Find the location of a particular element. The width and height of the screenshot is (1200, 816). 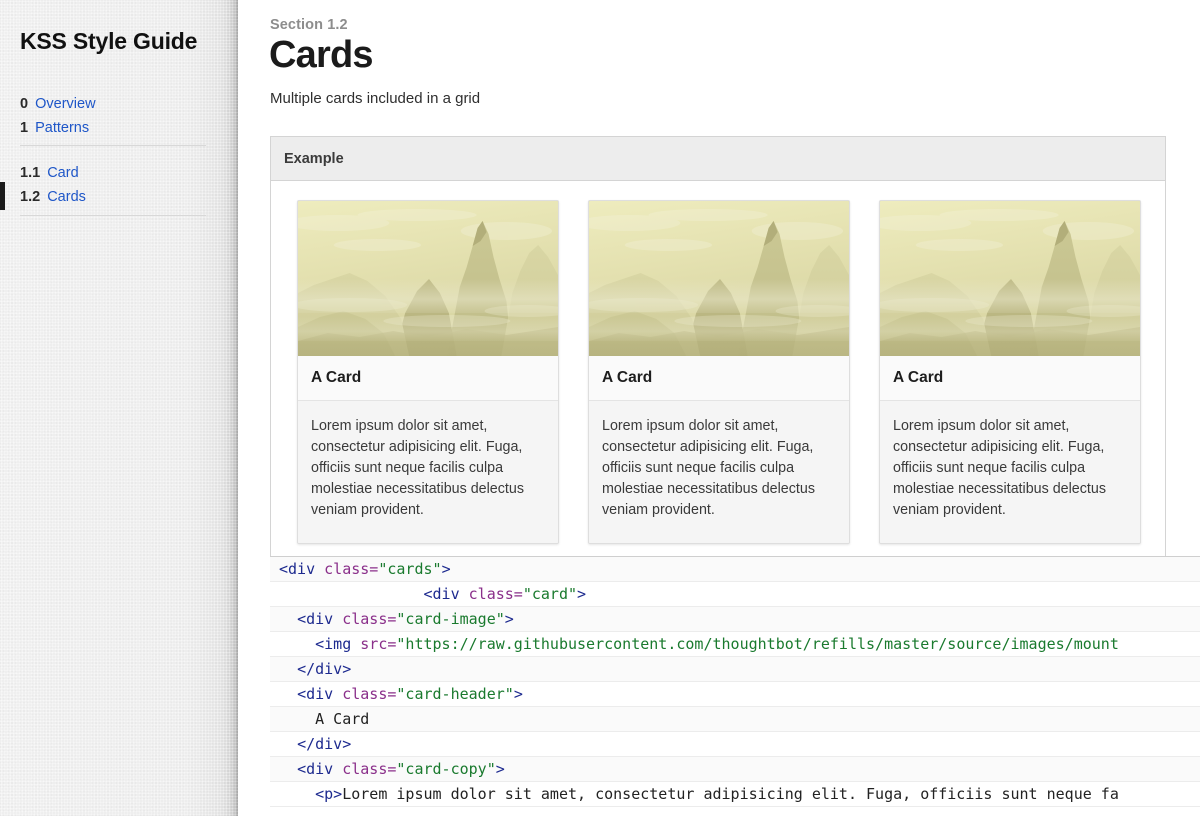

sidebar-item-number: 1.1 is located at coordinates (30, 173).